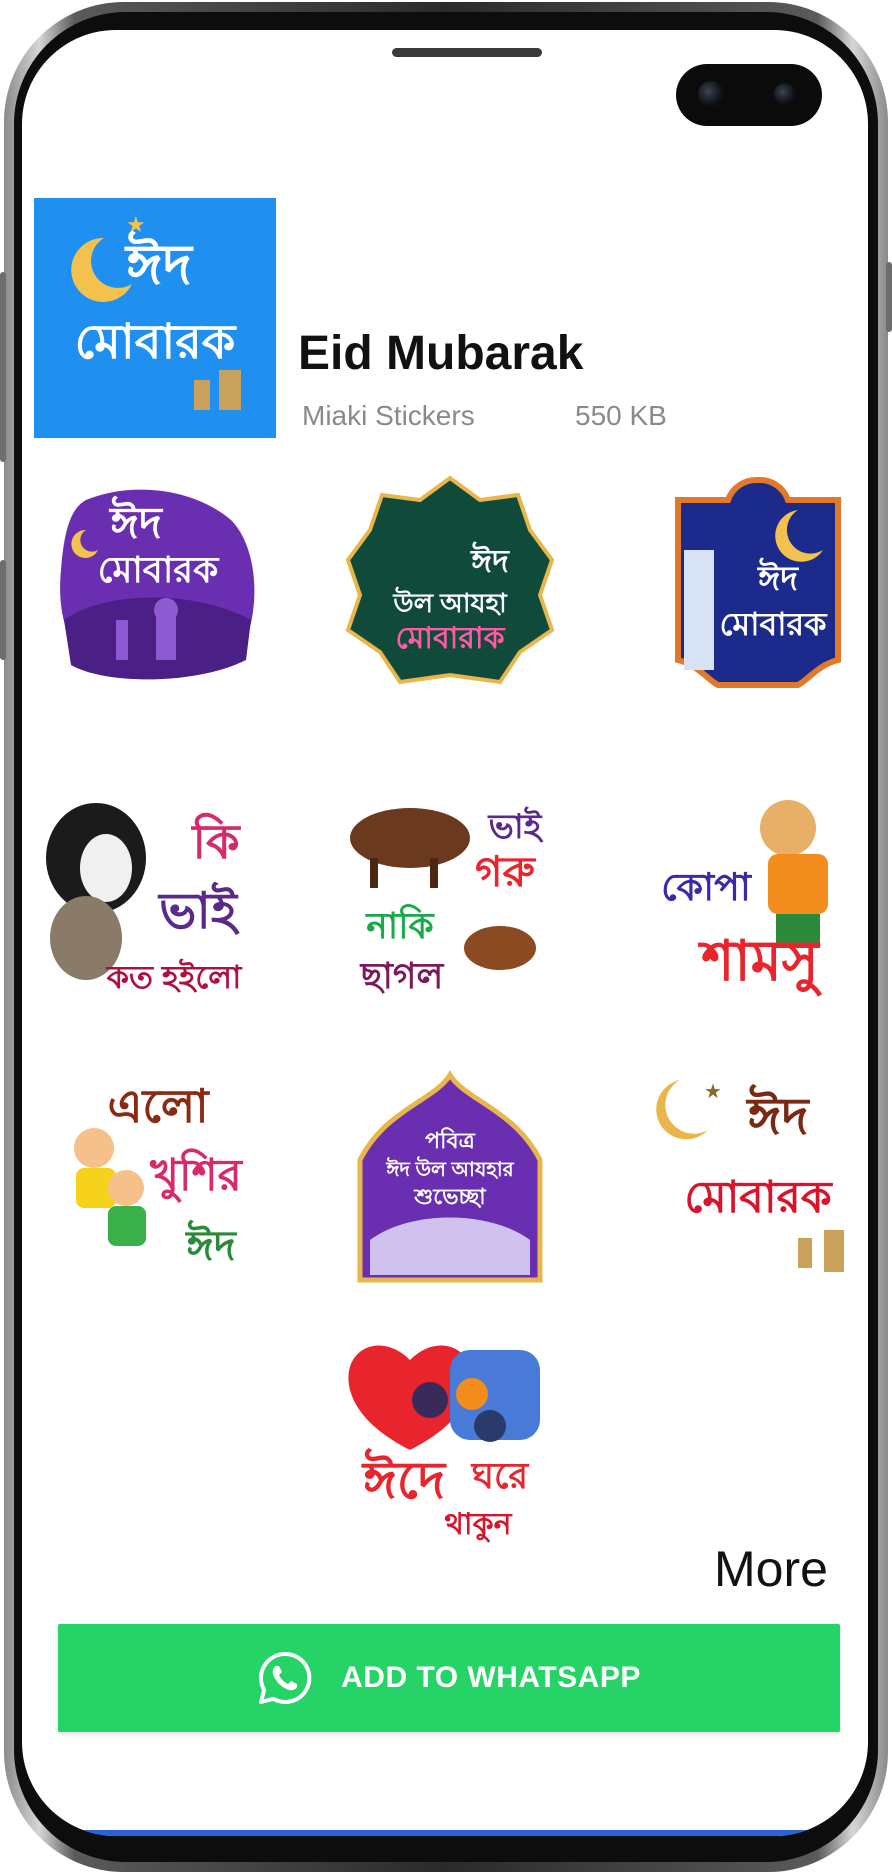  I want to click on front-camera-cutout, so click(749, 95).